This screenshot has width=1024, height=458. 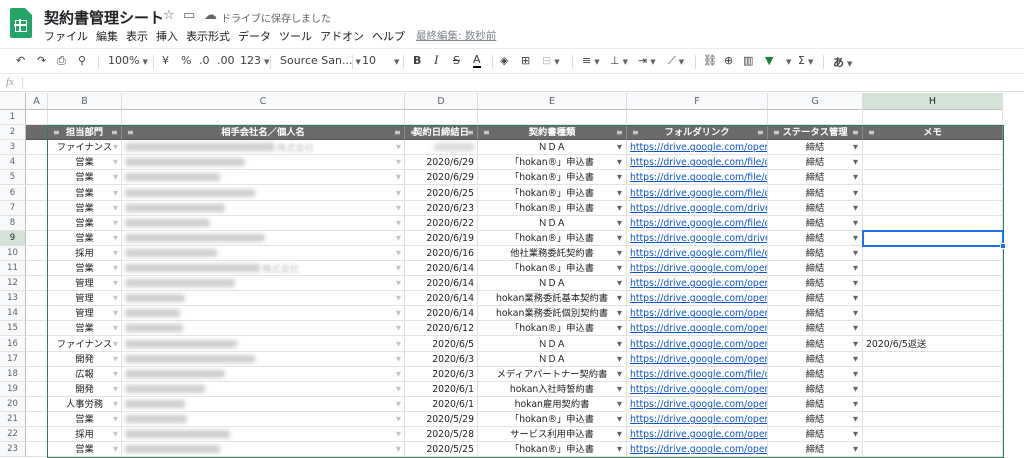 I want to click on menu-insert: 挿入, so click(x=167, y=36).